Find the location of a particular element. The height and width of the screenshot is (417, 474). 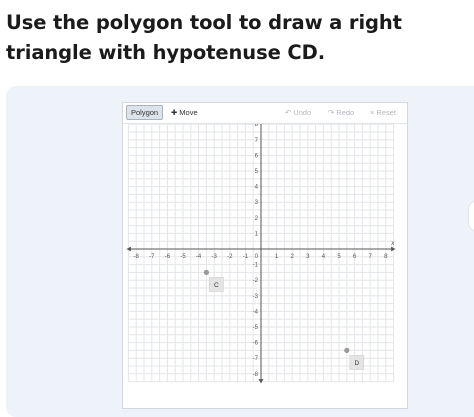

y-tick-label: -4 is located at coordinates (256, 312).